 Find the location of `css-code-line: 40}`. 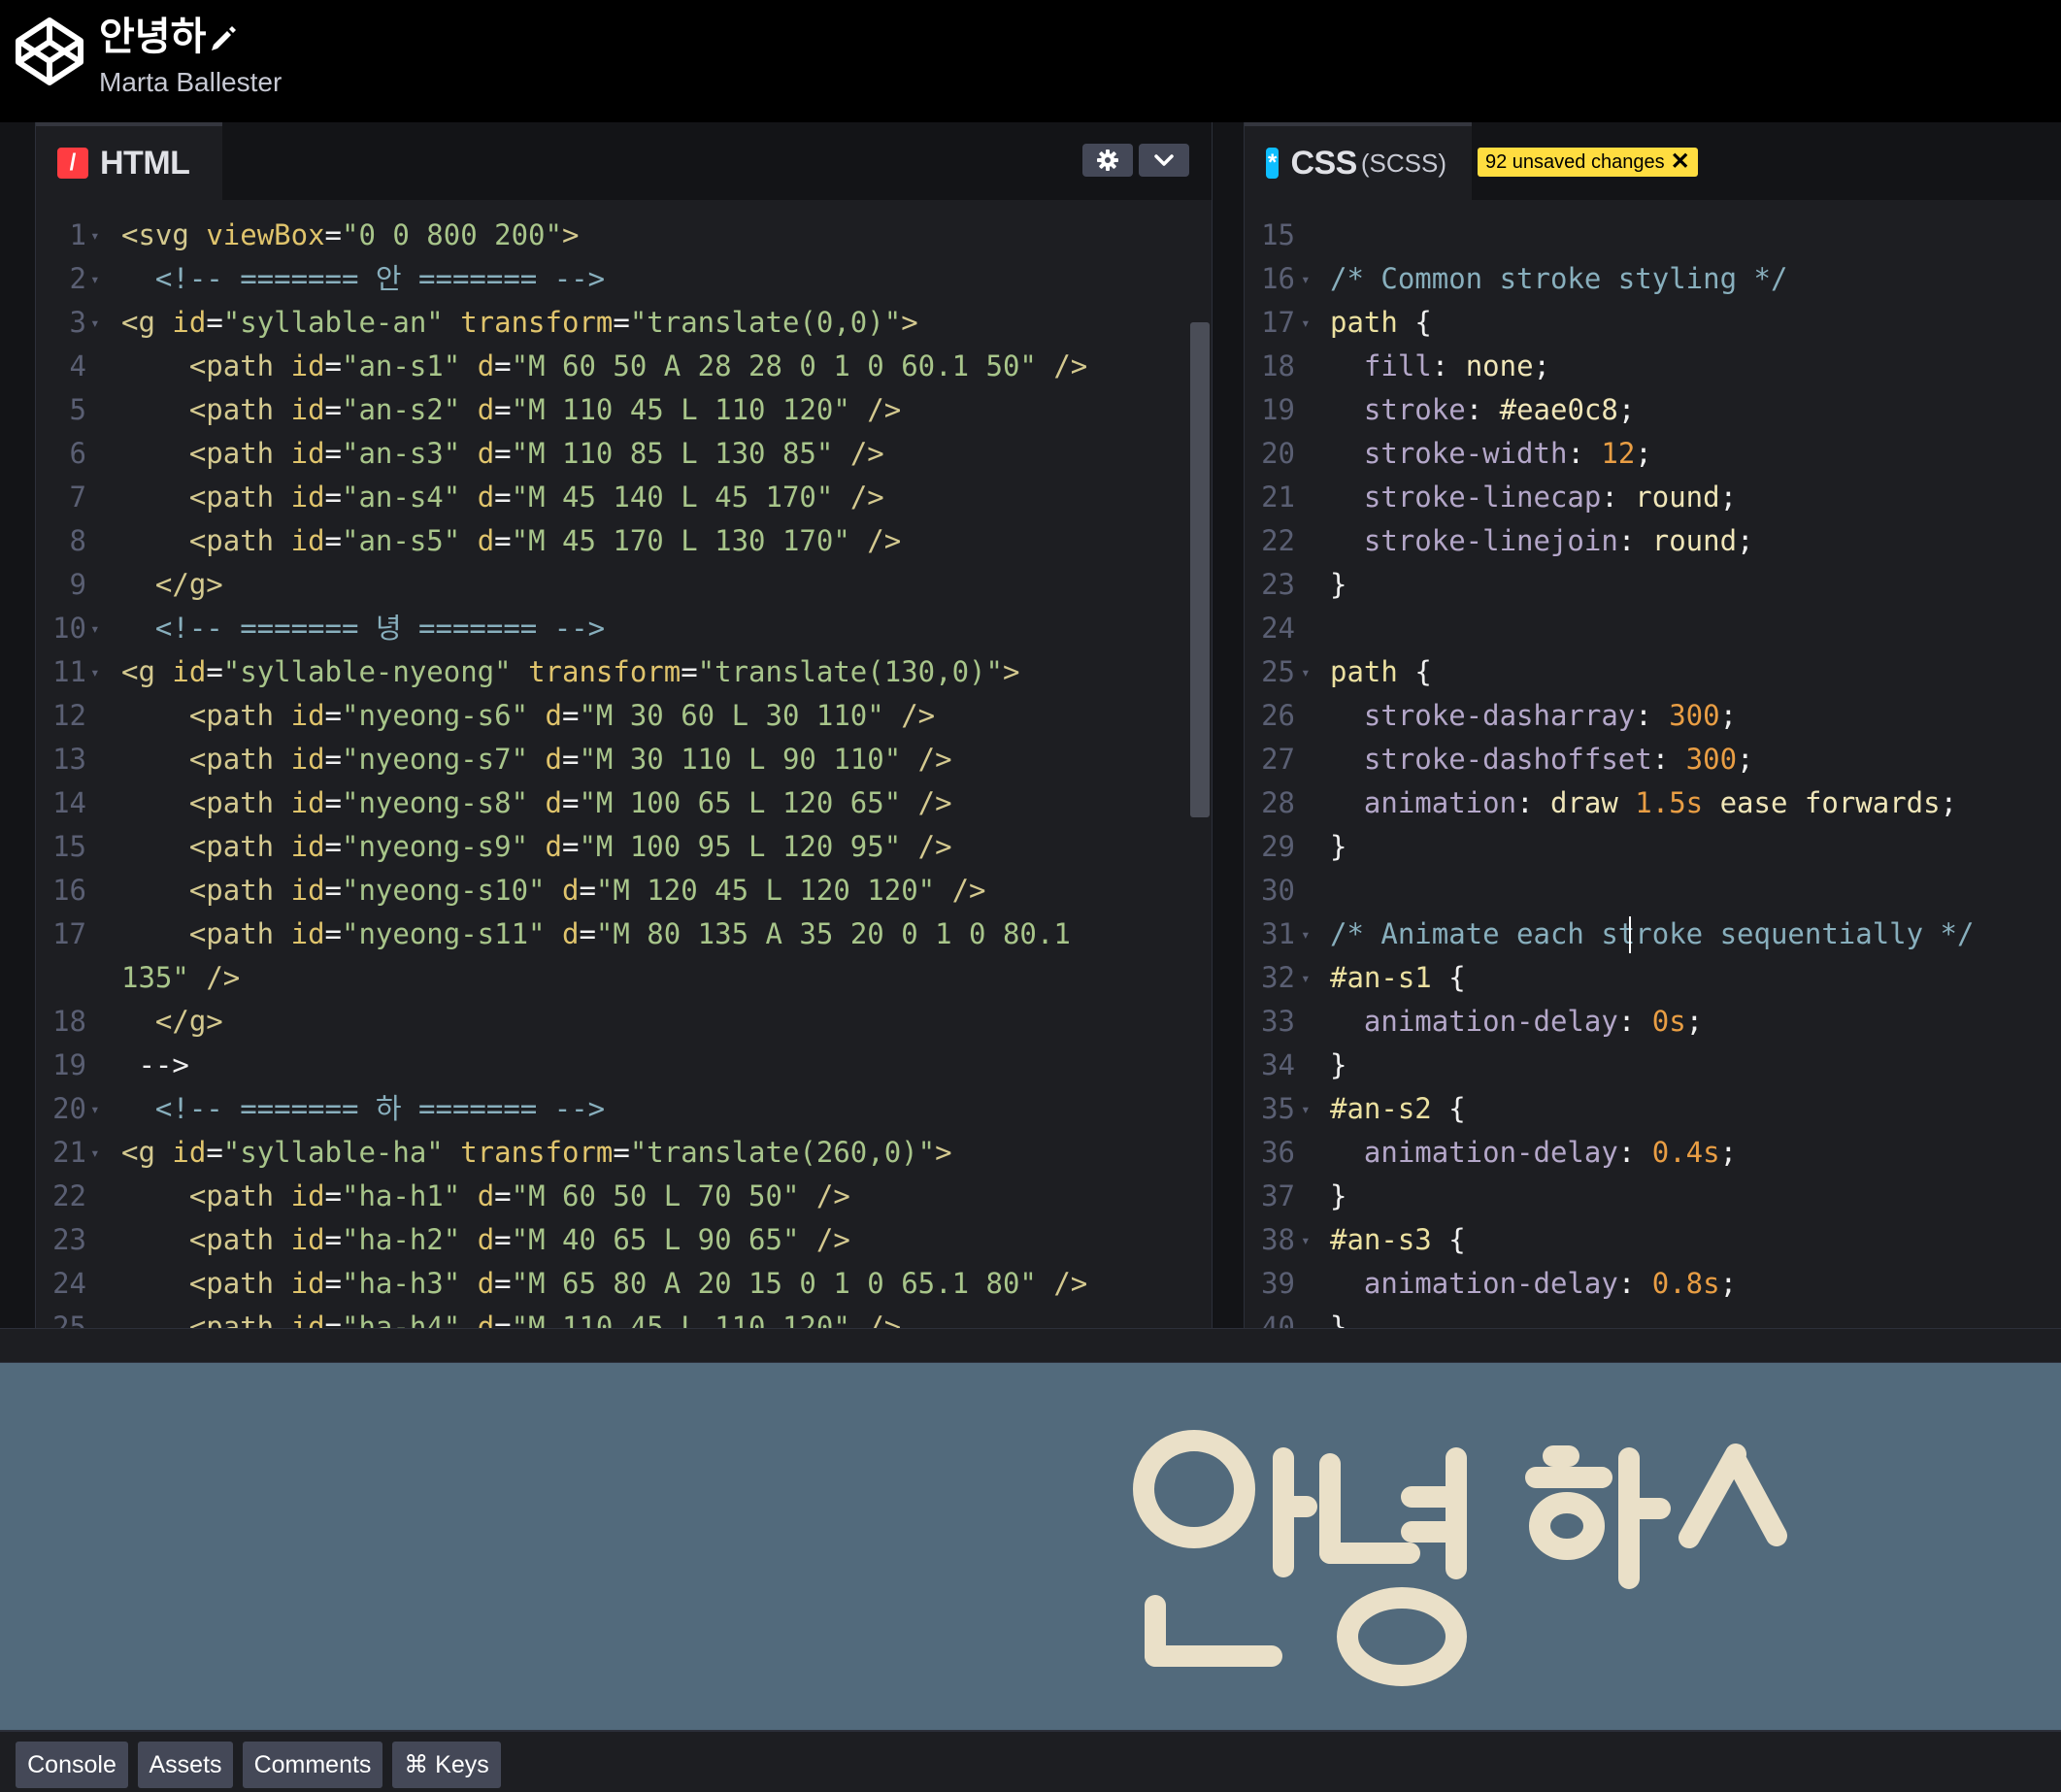

css-code-line: 40} is located at coordinates (1653, 1317).